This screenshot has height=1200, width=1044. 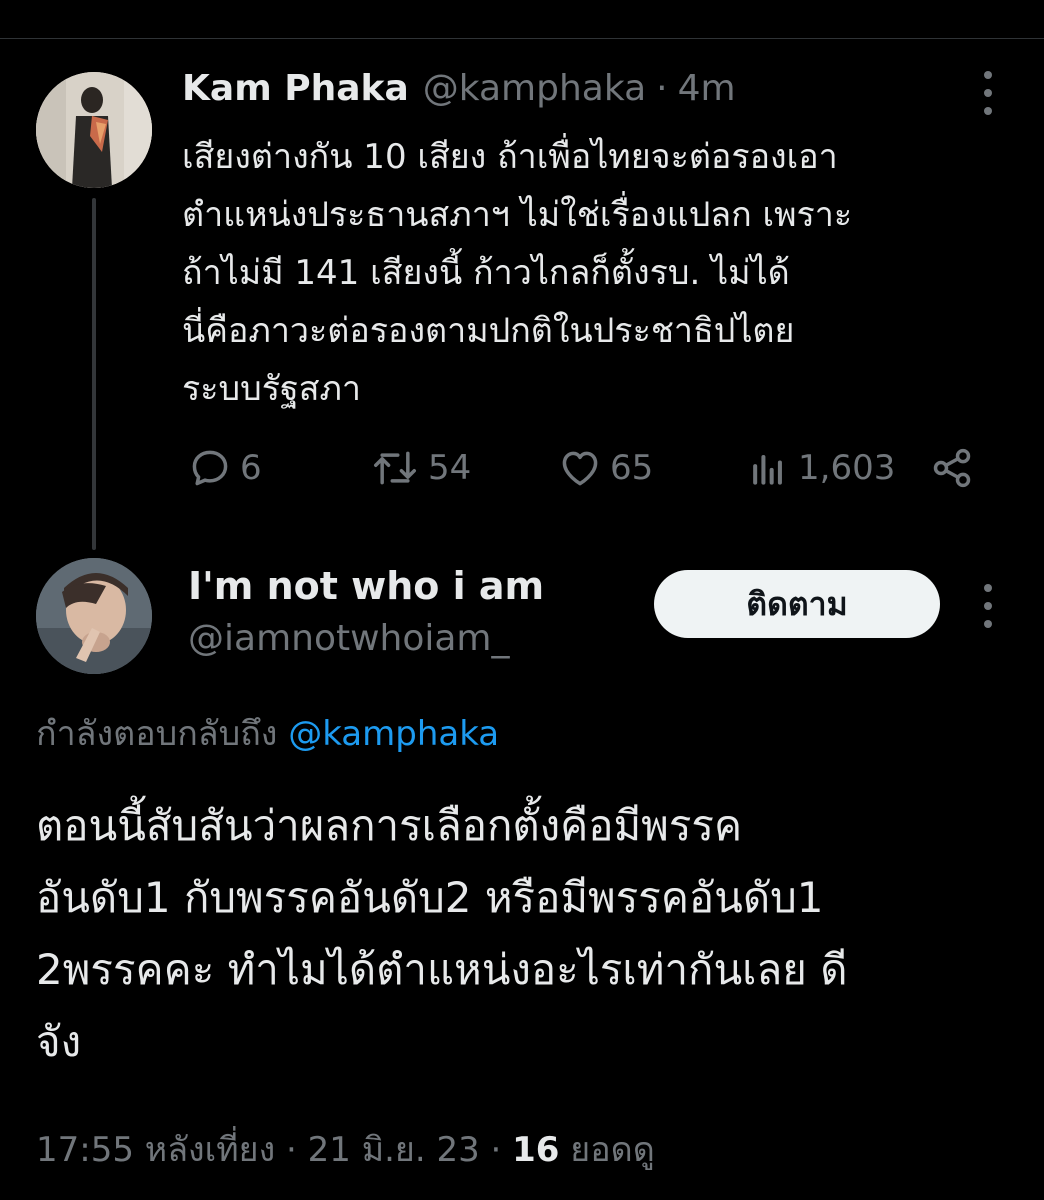 I want to click on share-icon, so click(x=952, y=468).